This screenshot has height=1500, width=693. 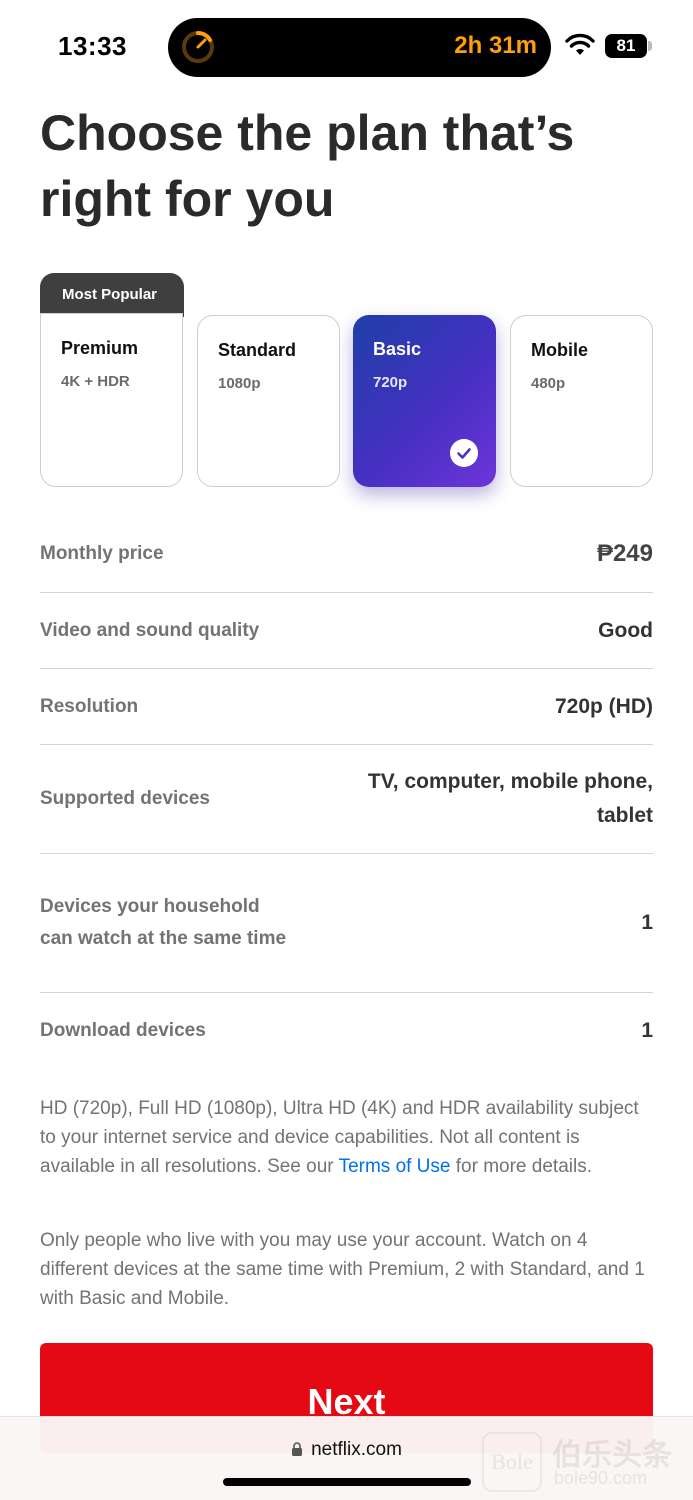 What do you see at coordinates (111, 400) in the screenshot?
I see `plan-card-premium: Premium 4K + HDR` at bounding box center [111, 400].